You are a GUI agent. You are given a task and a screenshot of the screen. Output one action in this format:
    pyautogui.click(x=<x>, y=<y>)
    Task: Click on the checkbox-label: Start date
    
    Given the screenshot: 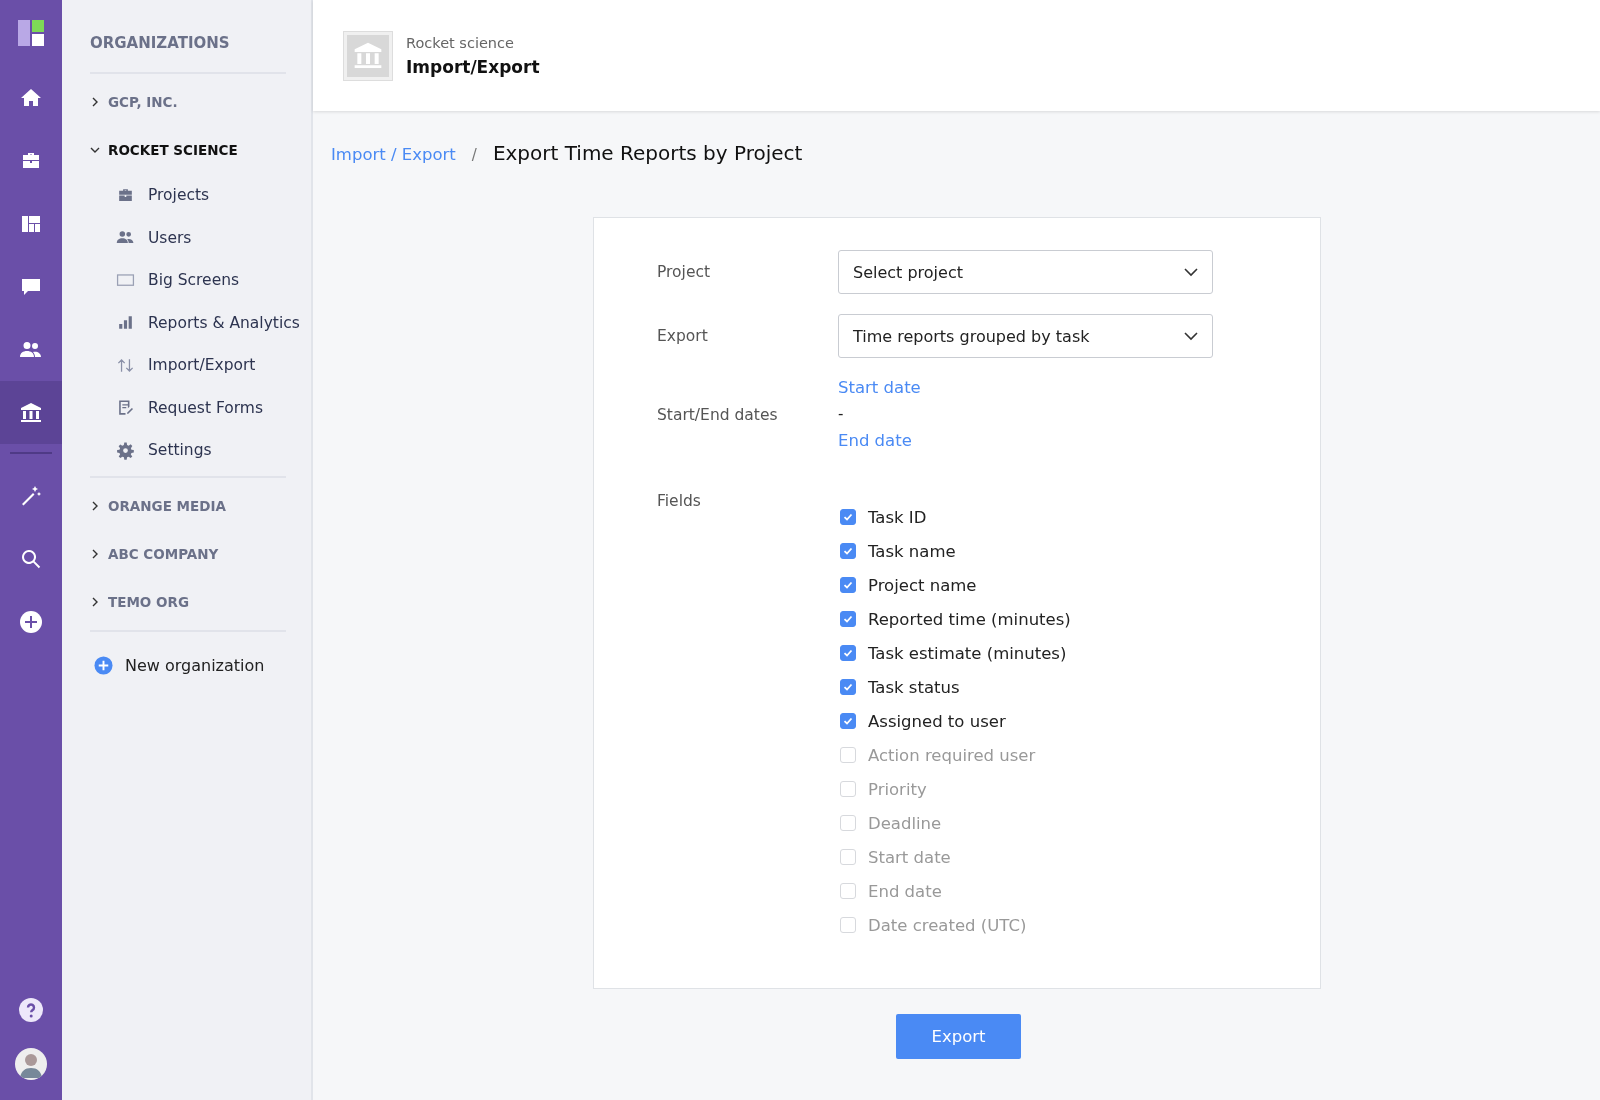 What is the action you would take?
    pyautogui.click(x=909, y=857)
    